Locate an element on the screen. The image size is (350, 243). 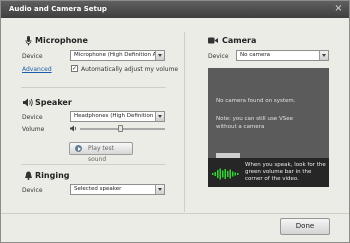
microphone-icon is located at coordinates (28, 41).